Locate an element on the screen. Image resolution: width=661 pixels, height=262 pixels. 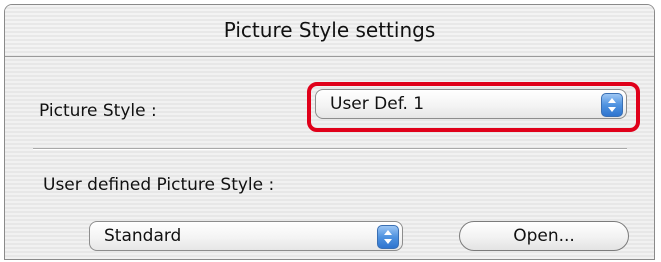
user-defined-style-select-value: Standard is located at coordinates (143, 236).